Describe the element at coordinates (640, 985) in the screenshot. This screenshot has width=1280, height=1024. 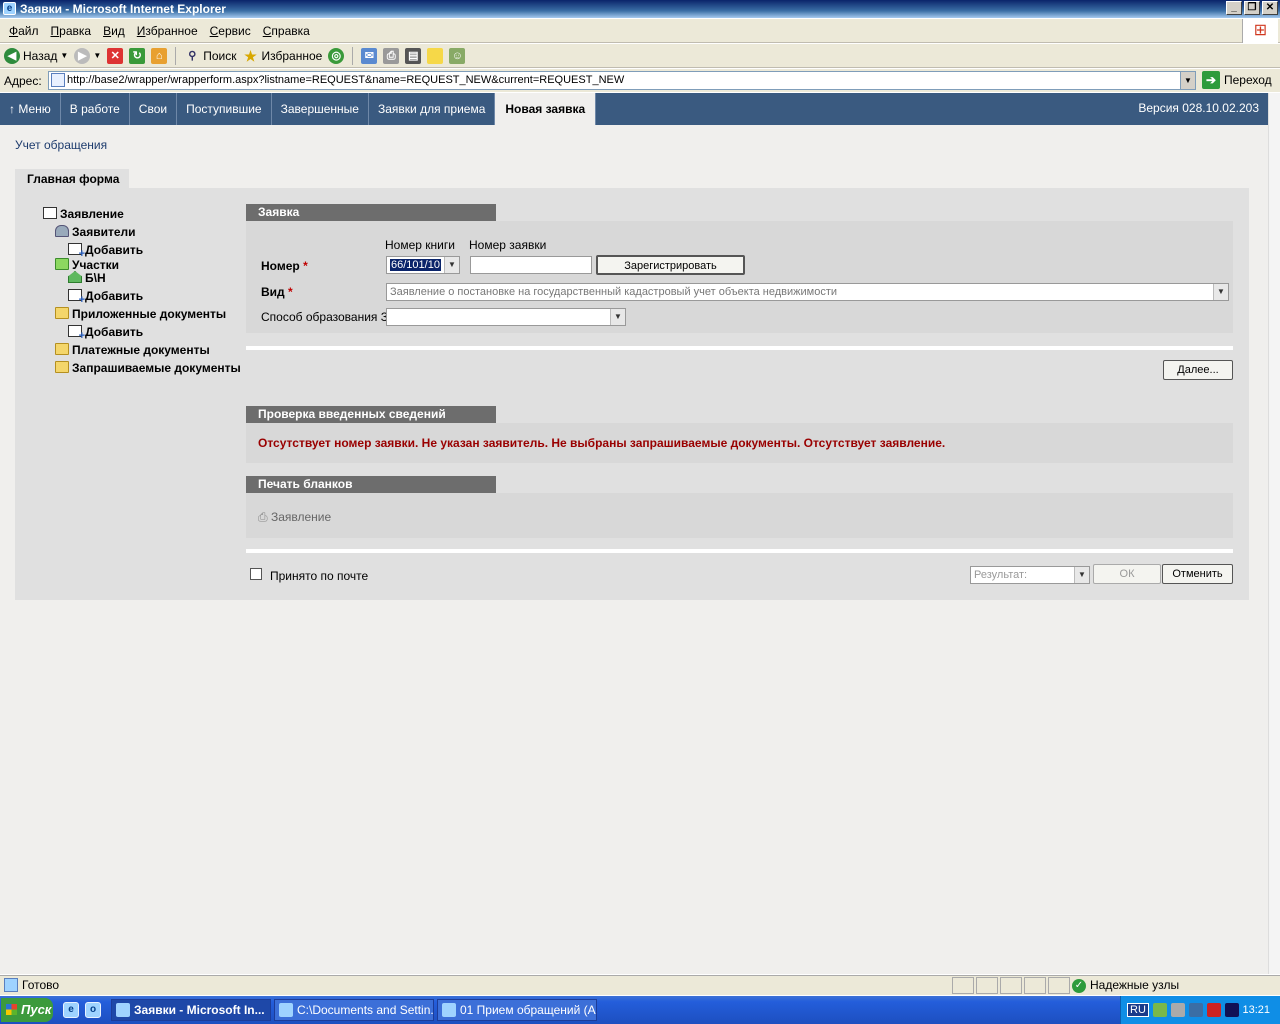
I see `status-bar: Готово ✓ Надежные узлы` at that location.